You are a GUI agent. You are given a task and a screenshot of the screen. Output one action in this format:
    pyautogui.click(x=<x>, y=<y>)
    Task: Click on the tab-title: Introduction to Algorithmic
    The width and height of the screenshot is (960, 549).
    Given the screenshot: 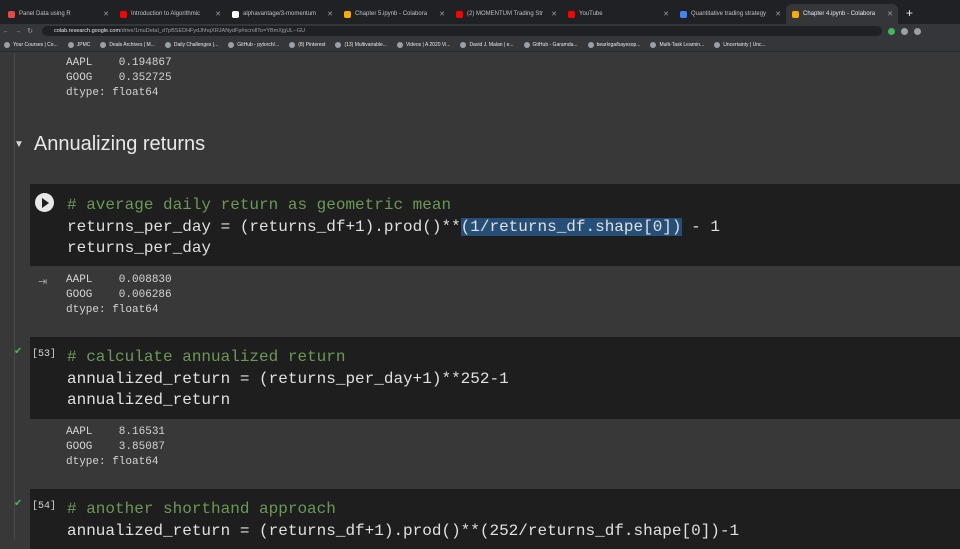 What is the action you would take?
    pyautogui.click(x=166, y=14)
    